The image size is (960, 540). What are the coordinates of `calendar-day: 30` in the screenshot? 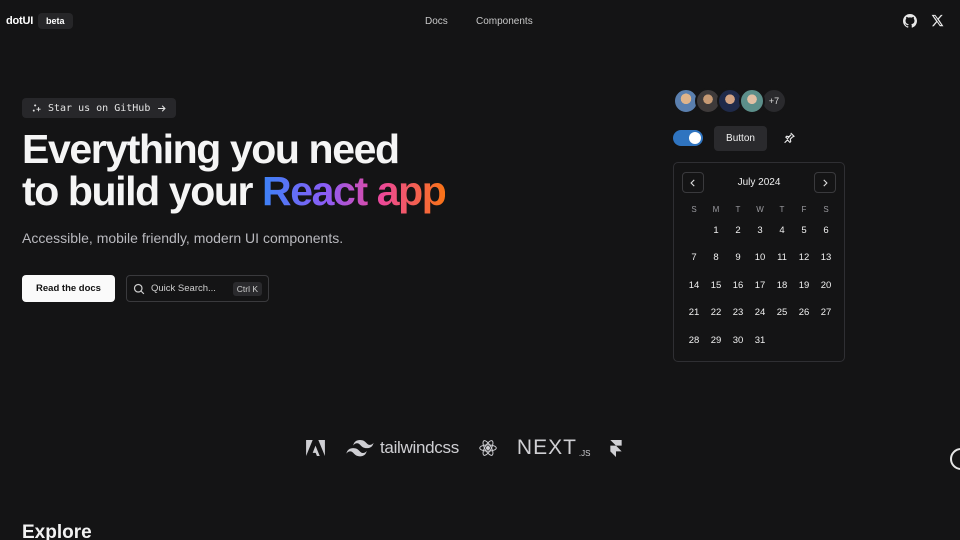 It's located at (738, 340).